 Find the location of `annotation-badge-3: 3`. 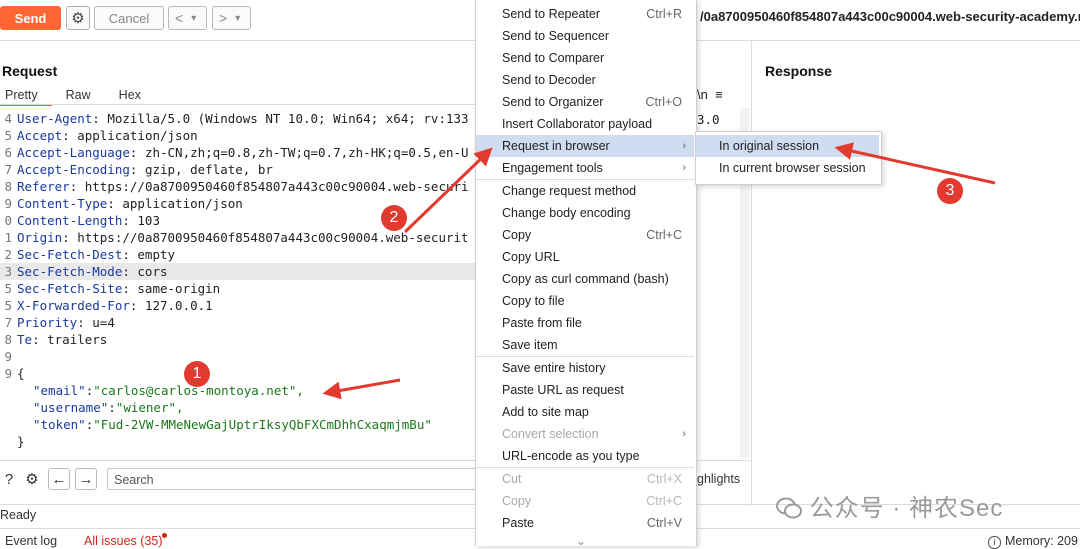

annotation-badge-3: 3 is located at coordinates (950, 191).